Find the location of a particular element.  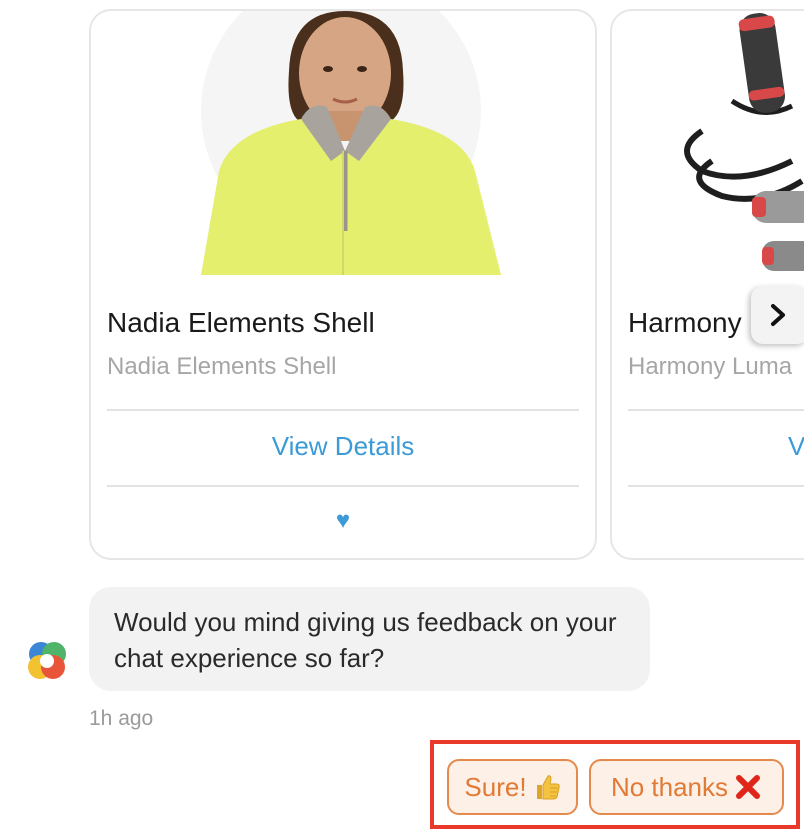

no-thanks-button: No thanks is located at coordinates (686, 787).